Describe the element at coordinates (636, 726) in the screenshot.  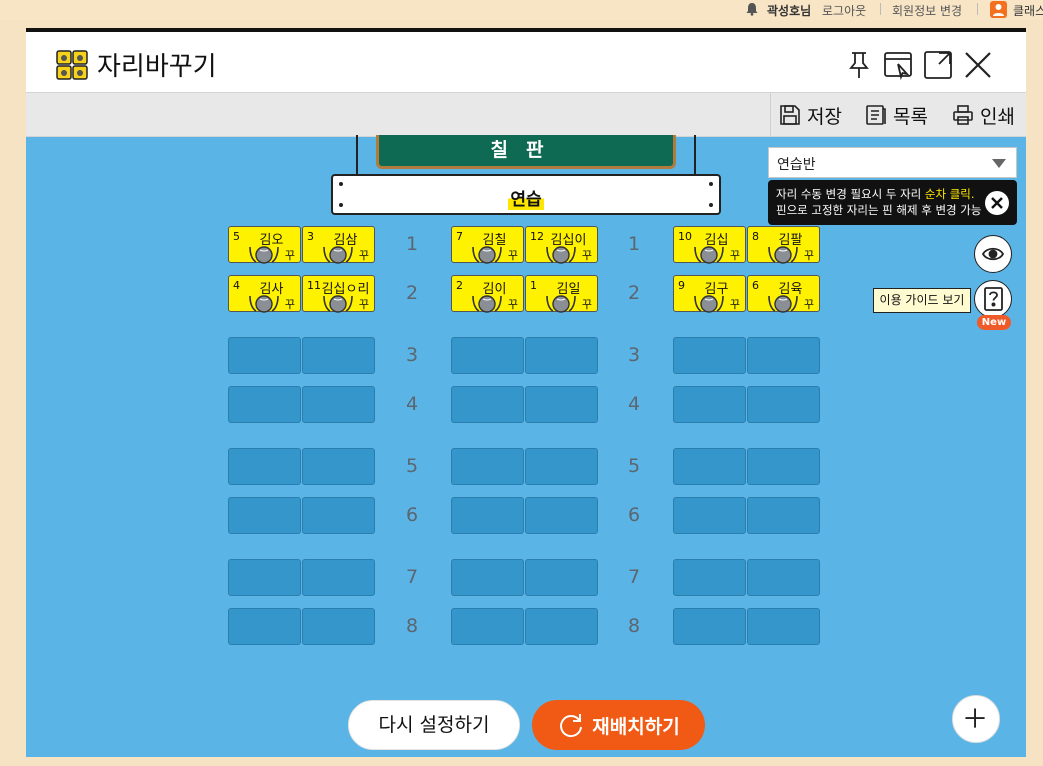
I see `shuffle-label: 재배치하기` at that location.